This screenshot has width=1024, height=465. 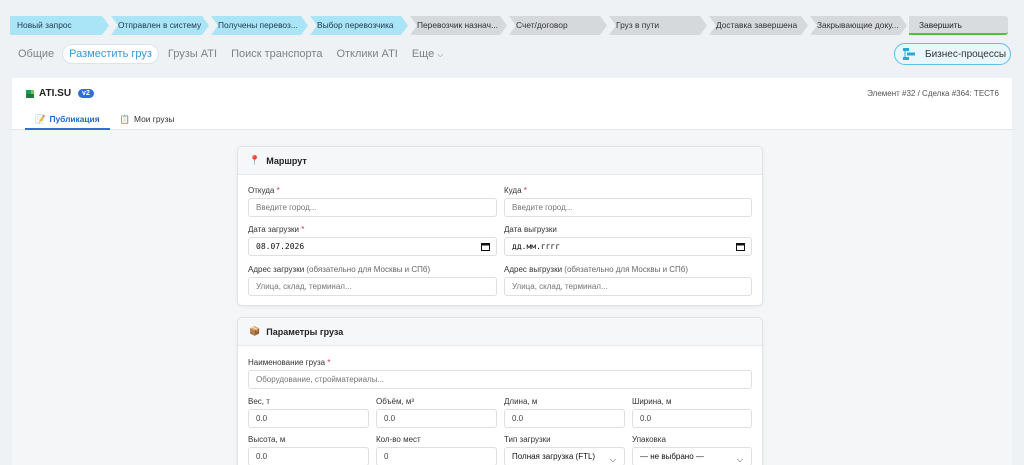 What do you see at coordinates (628, 246) in the screenshot?
I see `unload-date-input: дд.мм.гггг` at bounding box center [628, 246].